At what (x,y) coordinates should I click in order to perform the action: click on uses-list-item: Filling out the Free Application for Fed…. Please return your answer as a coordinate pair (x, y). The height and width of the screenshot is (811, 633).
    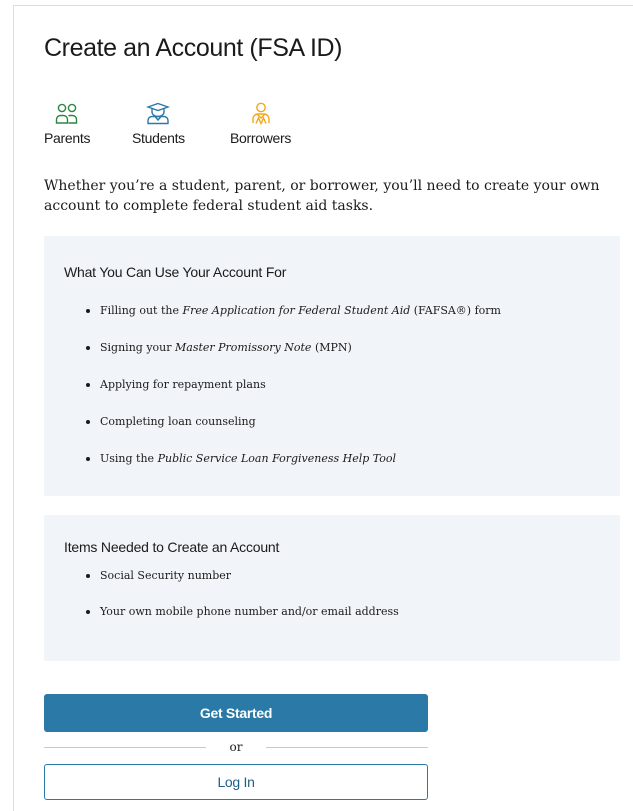
    Looking at the image, I should click on (342, 310).